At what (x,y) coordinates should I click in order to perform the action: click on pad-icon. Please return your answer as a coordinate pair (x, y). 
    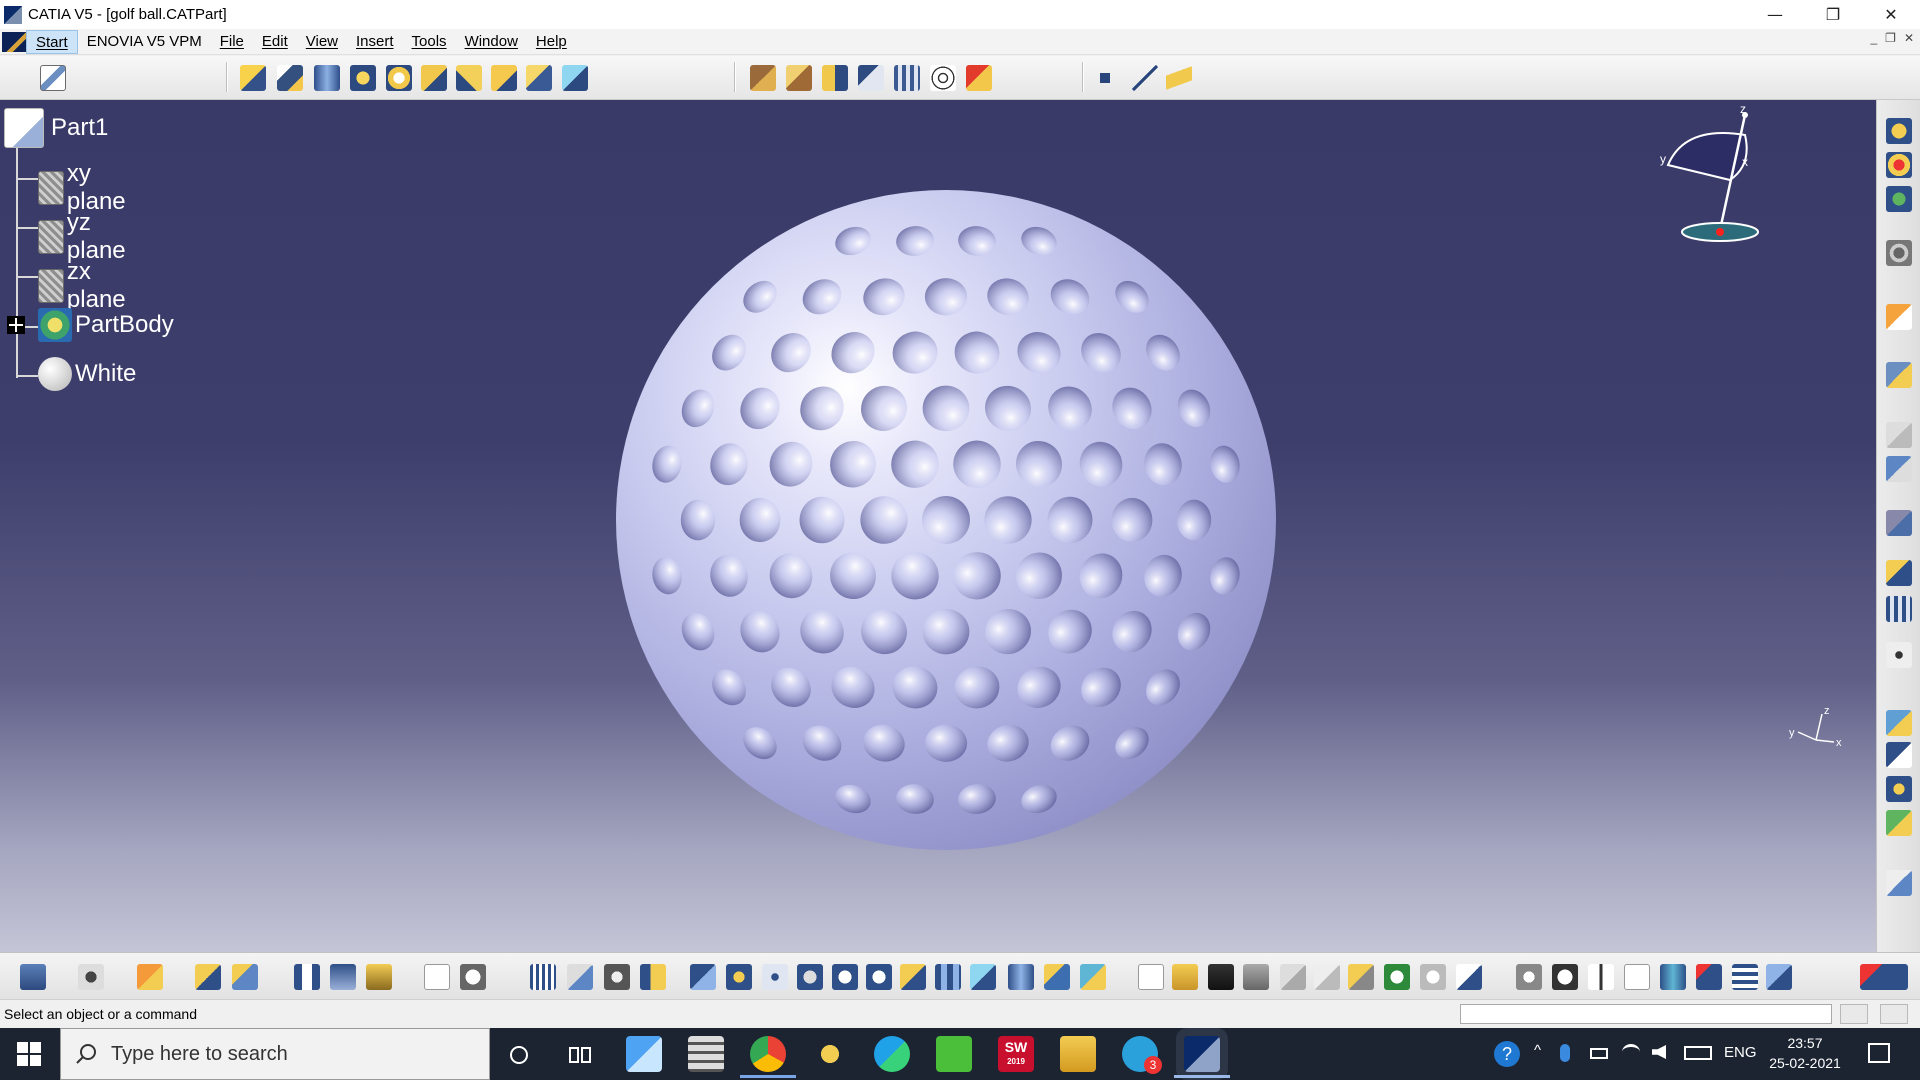
    Looking at the image, I should click on (253, 78).